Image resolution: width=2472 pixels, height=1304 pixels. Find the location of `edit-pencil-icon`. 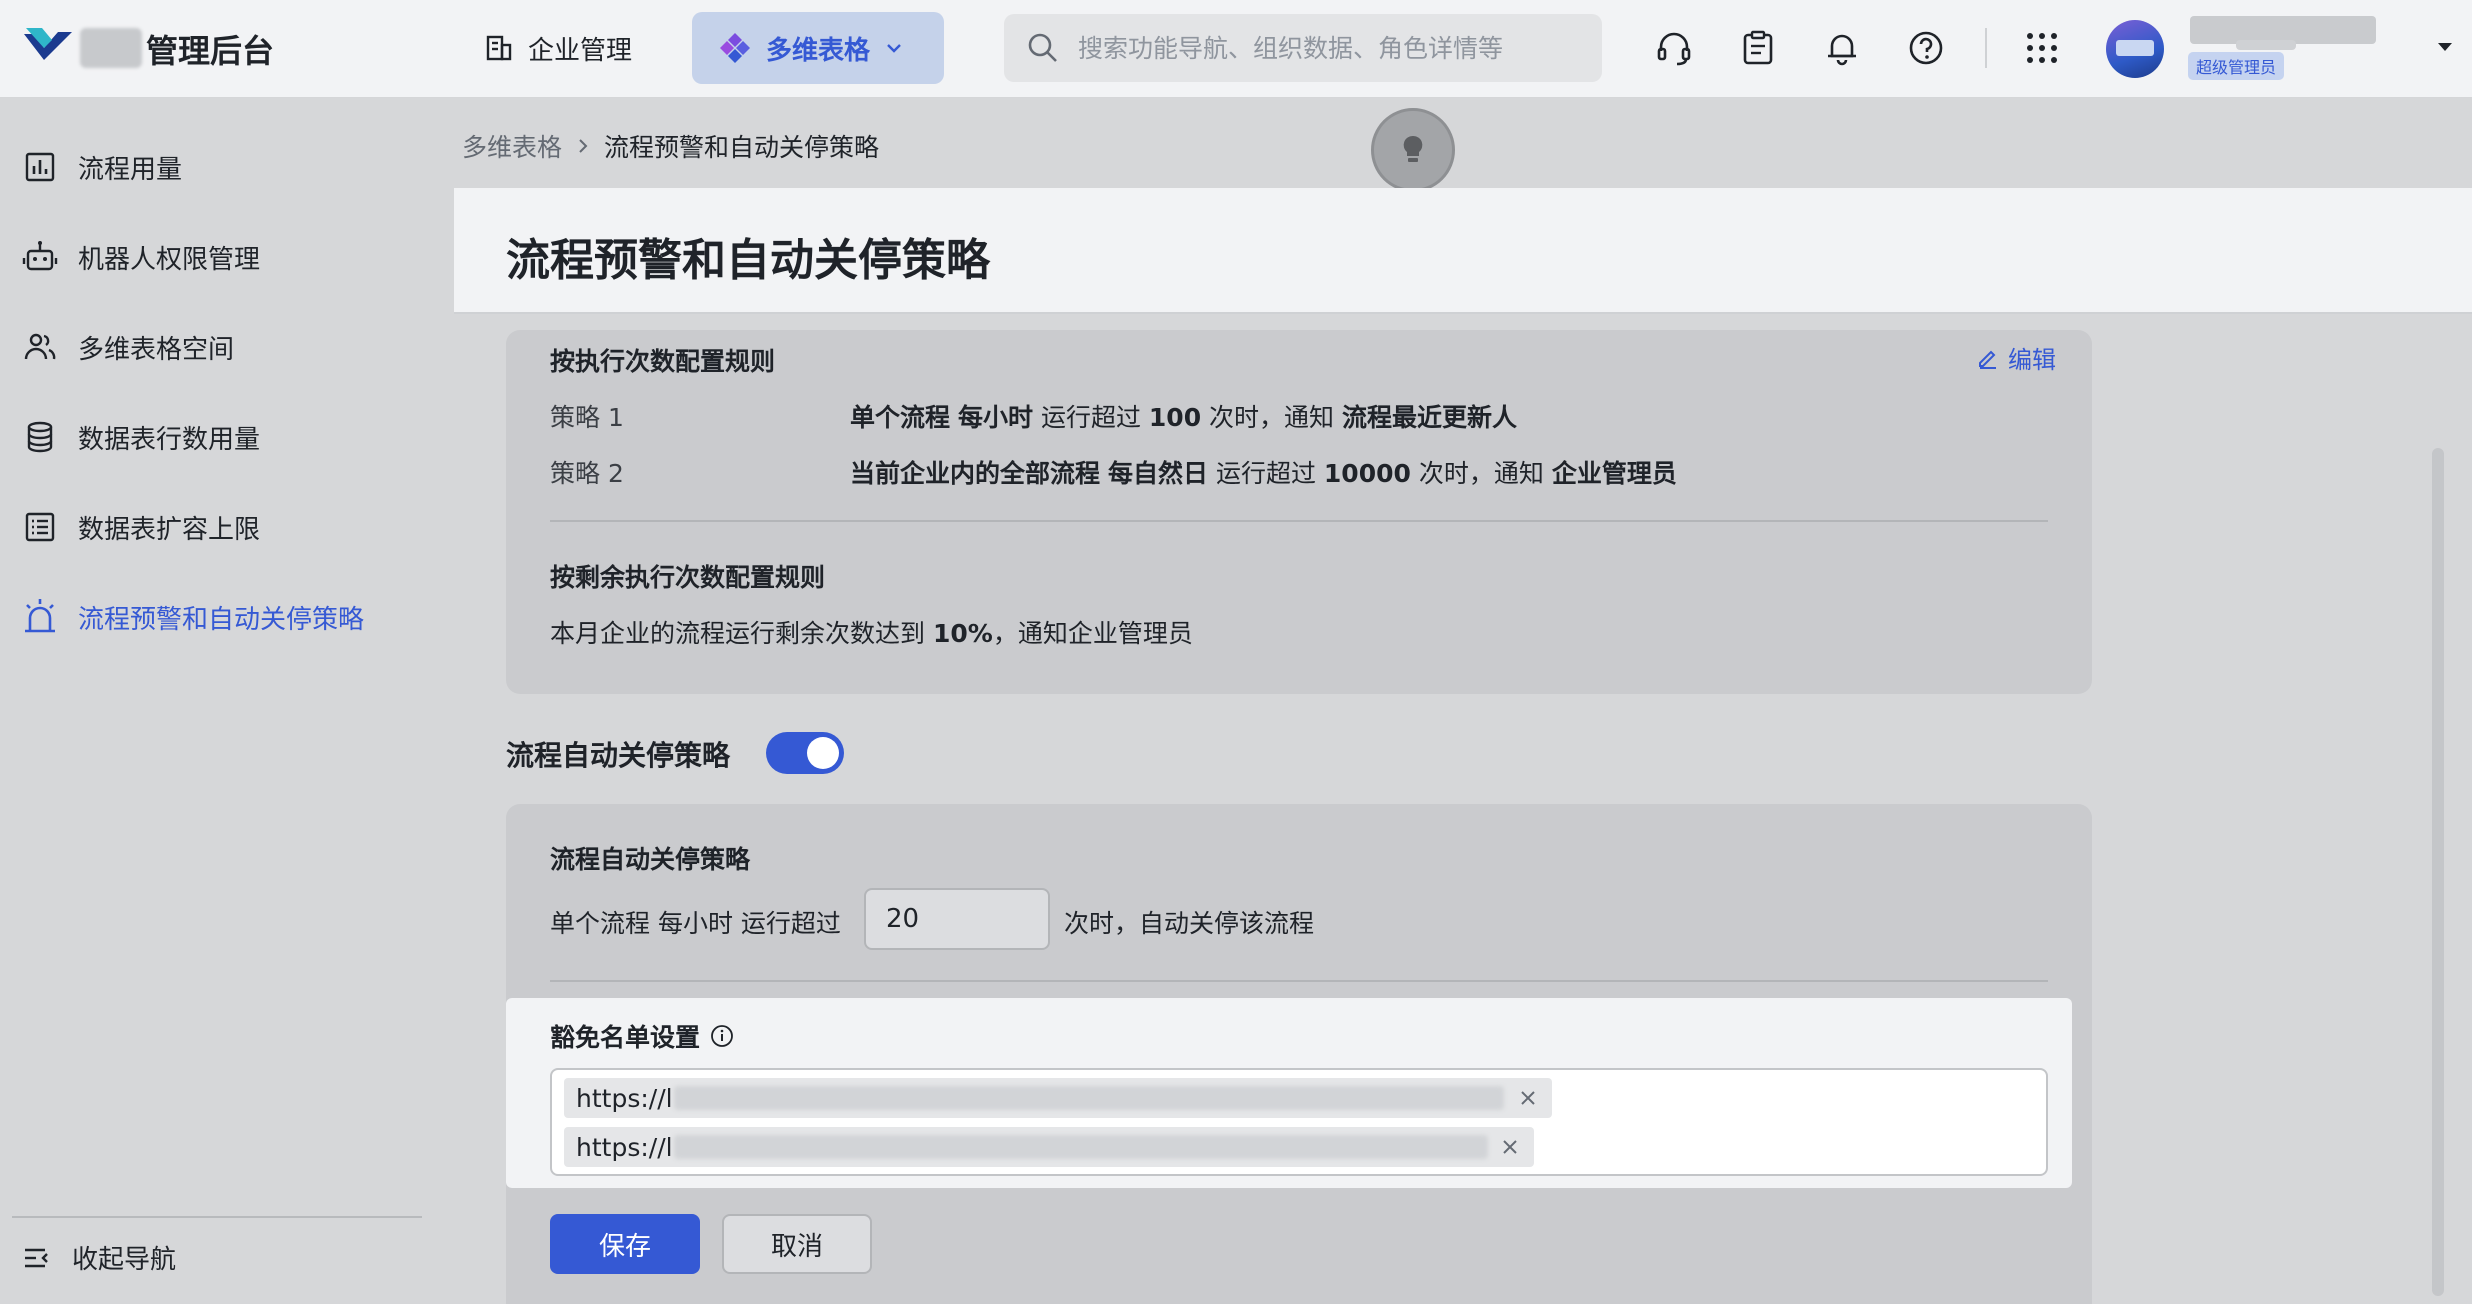

edit-pencil-icon is located at coordinates (1987, 359).